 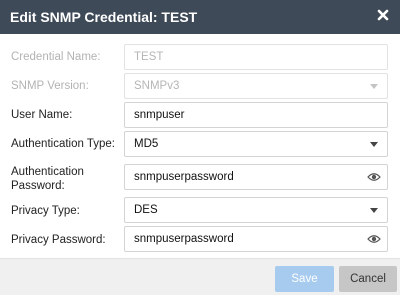 I want to click on privacy-password-label: Privacy Password:, so click(x=58, y=240).